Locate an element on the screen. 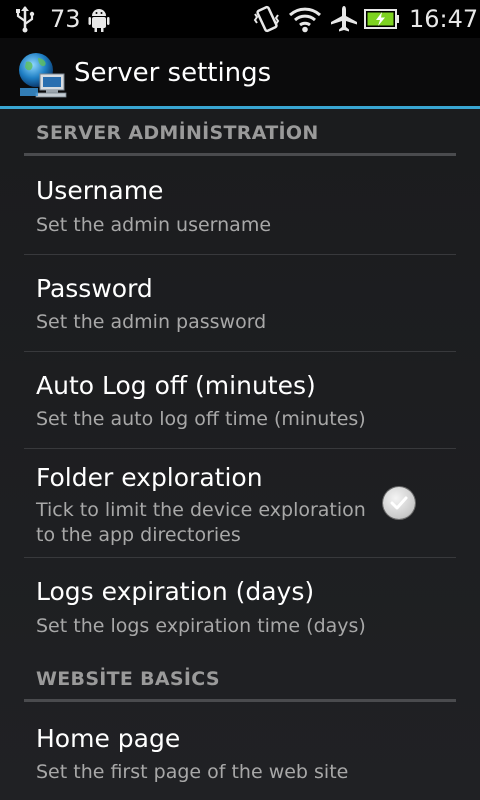 The width and height of the screenshot is (480, 800). pref-summary: Set the auto log off time (minutes) is located at coordinates (201, 419).